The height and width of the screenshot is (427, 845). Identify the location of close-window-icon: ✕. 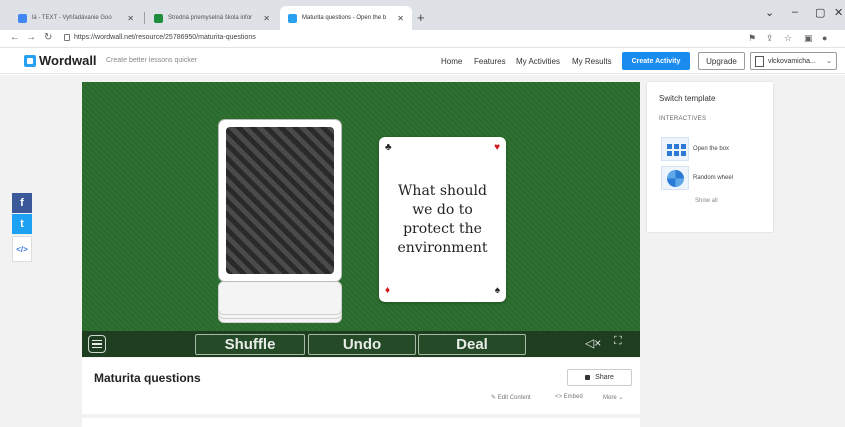
(838, 12).